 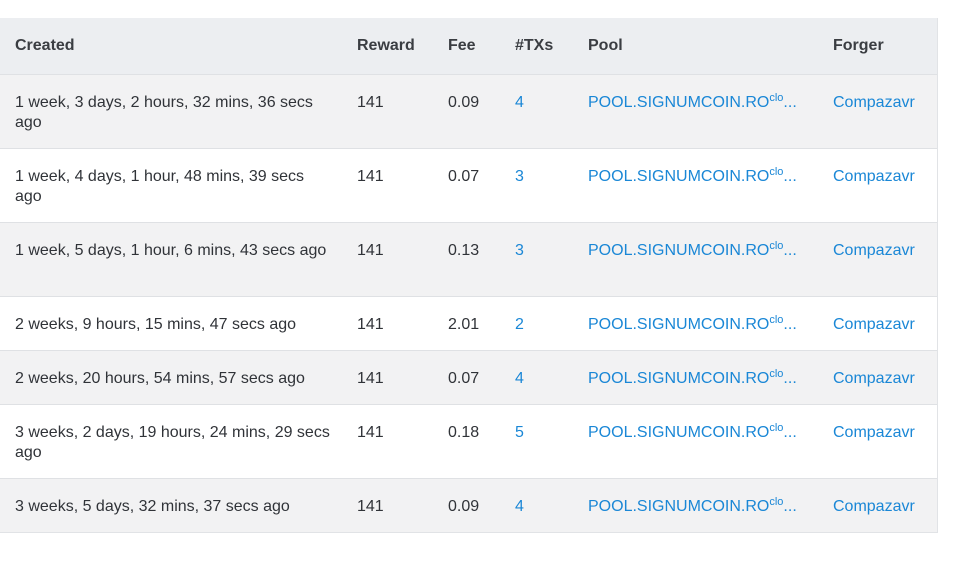 What do you see at coordinates (387, 46) in the screenshot?
I see `column-header-reward: Reward` at bounding box center [387, 46].